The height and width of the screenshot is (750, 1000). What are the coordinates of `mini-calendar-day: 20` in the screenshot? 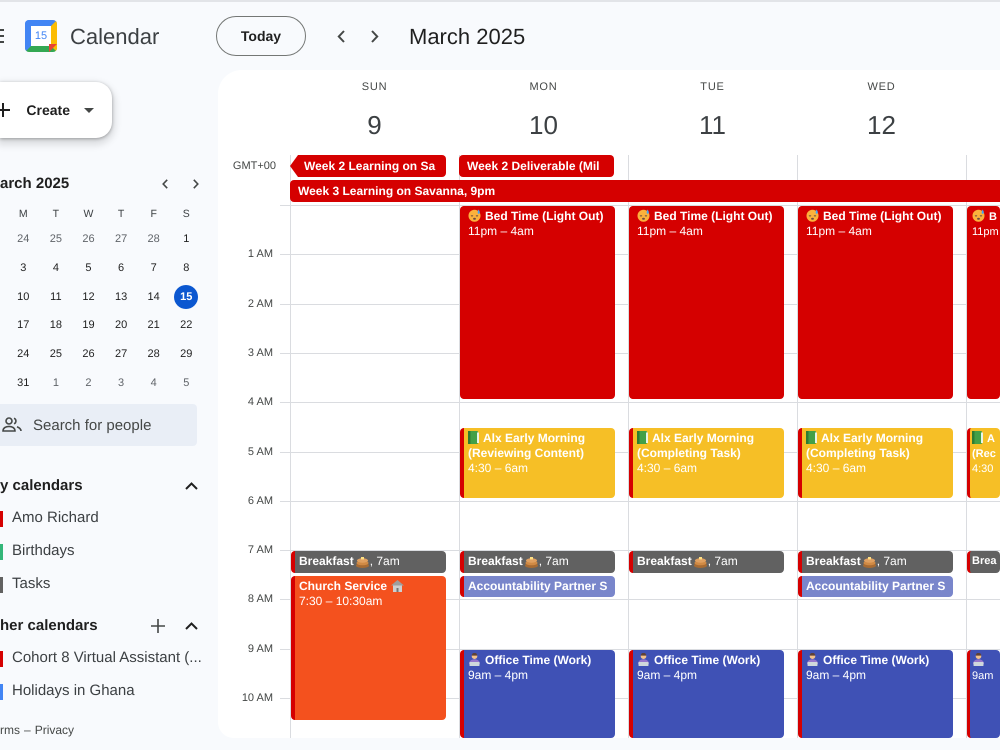 It's located at (121, 325).